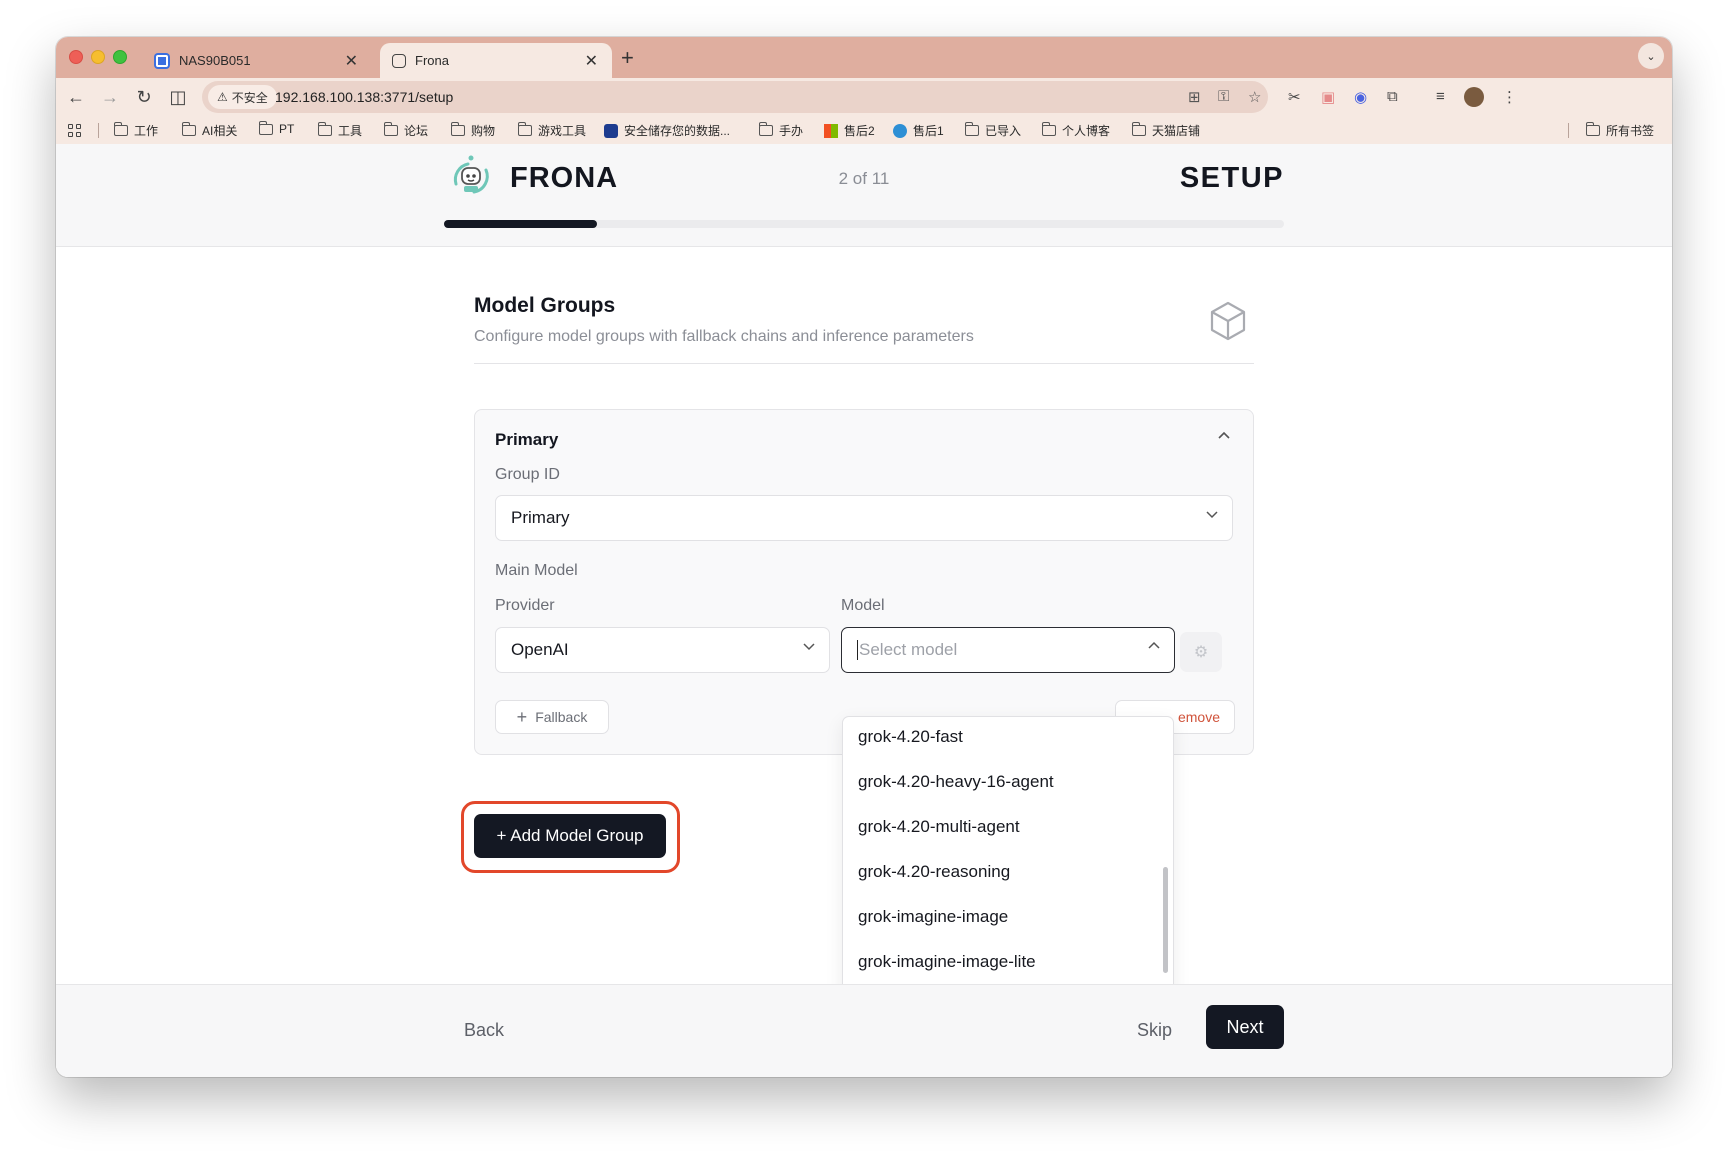 This screenshot has height=1151, width=1728. Describe the element at coordinates (1154, 1030) in the screenshot. I see `skip-button: Skip` at that location.